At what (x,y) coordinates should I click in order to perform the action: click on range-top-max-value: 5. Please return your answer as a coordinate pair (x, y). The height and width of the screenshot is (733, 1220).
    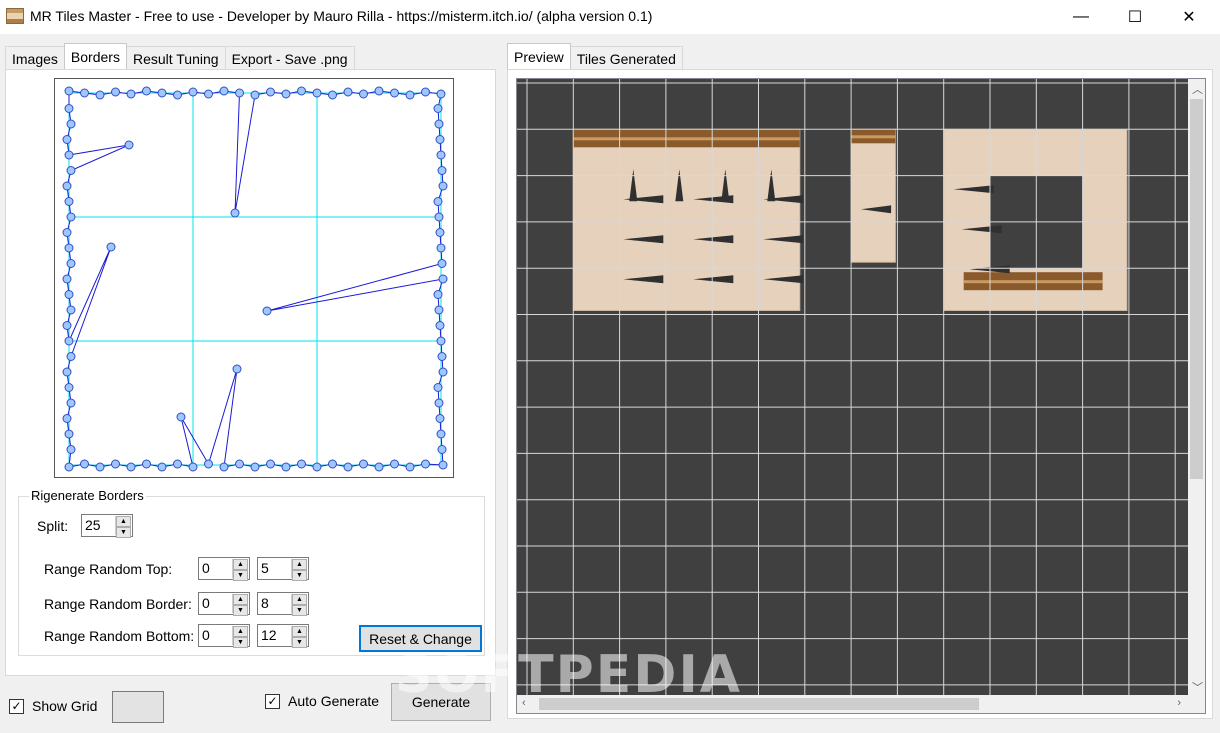
    Looking at the image, I should click on (265, 568).